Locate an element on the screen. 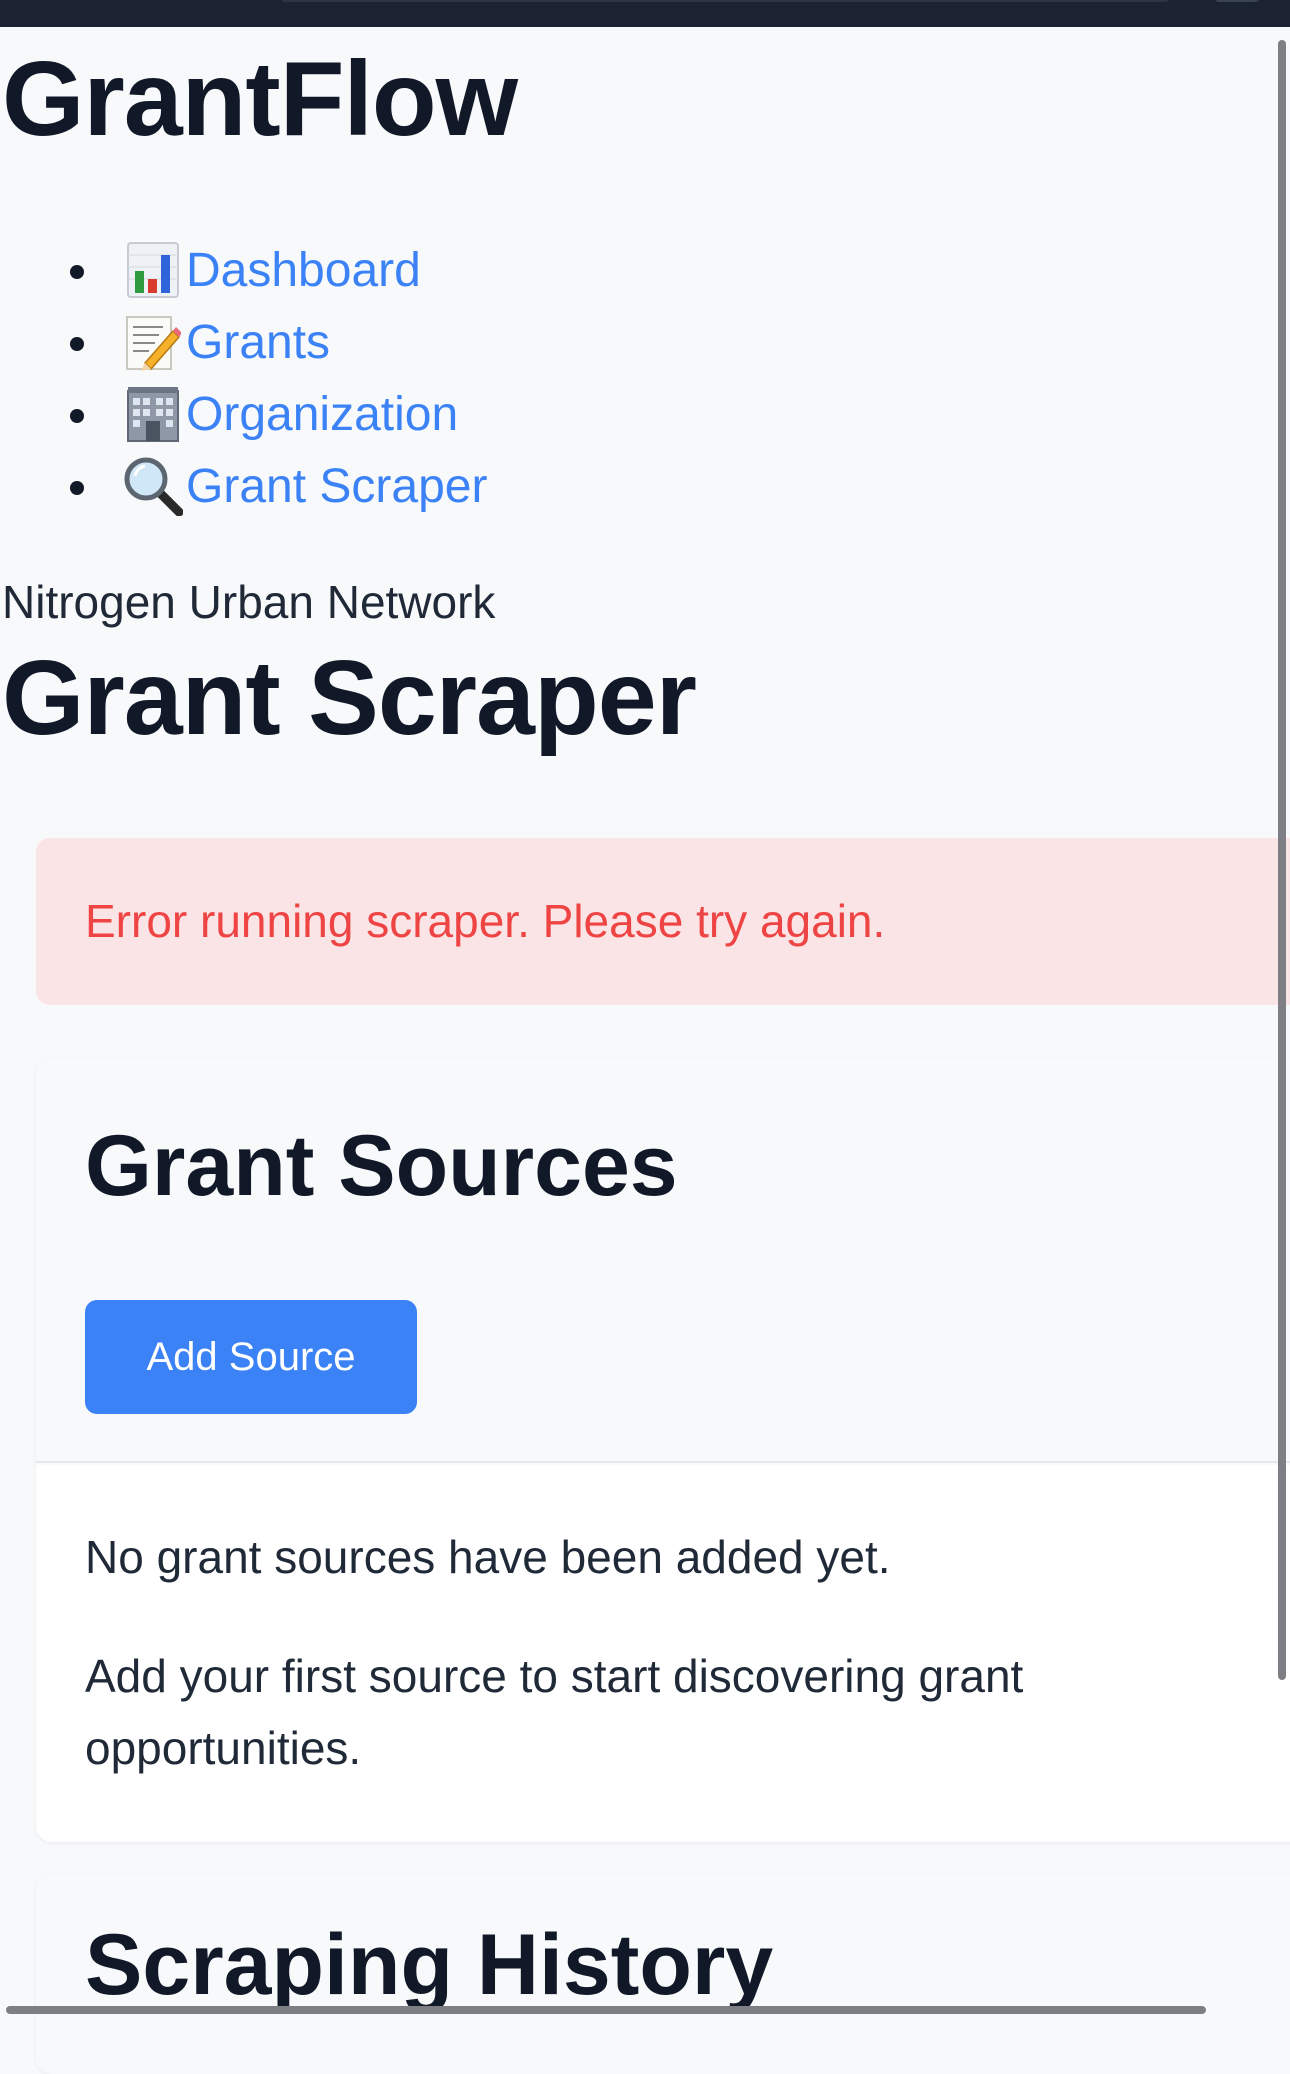 The width and height of the screenshot is (1290, 2074). nav-link-dashboard: Dashboard is located at coordinates (303, 270).